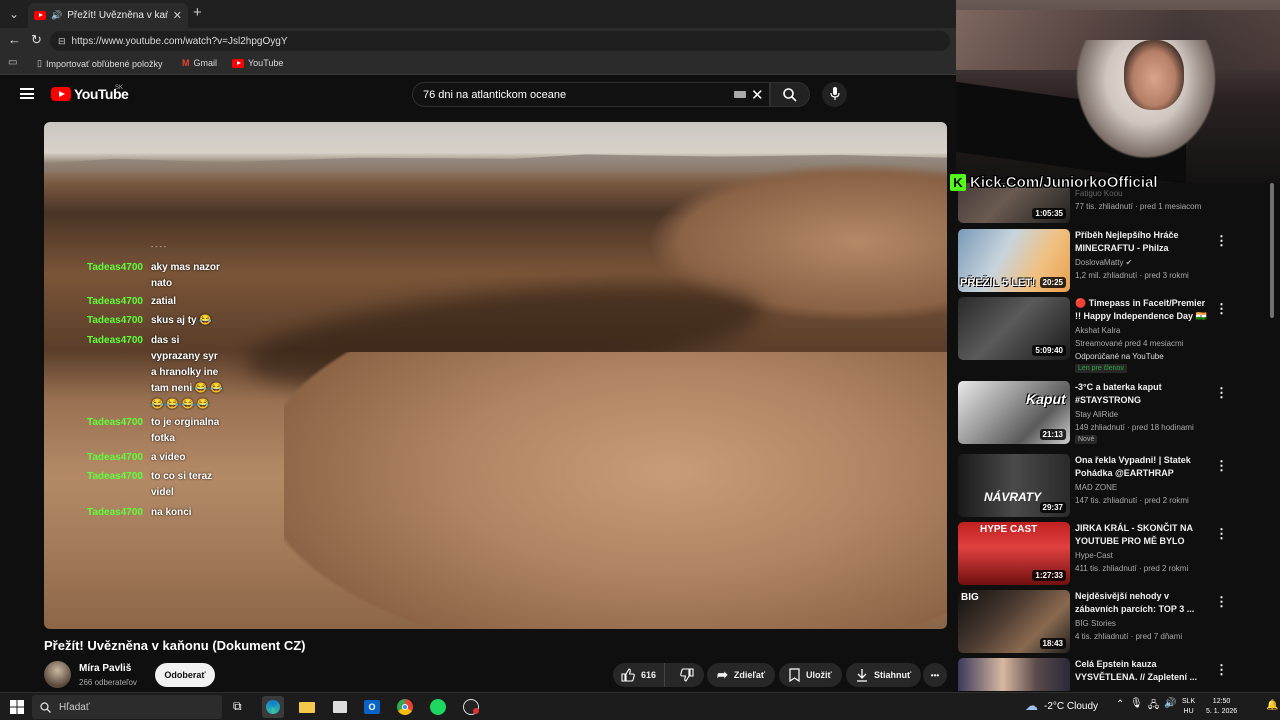 The width and height of the screenshot is (1280, 720). Describe the element at coordinates (57, 674) in the screenshot. I see `channel-avatar` at that location.